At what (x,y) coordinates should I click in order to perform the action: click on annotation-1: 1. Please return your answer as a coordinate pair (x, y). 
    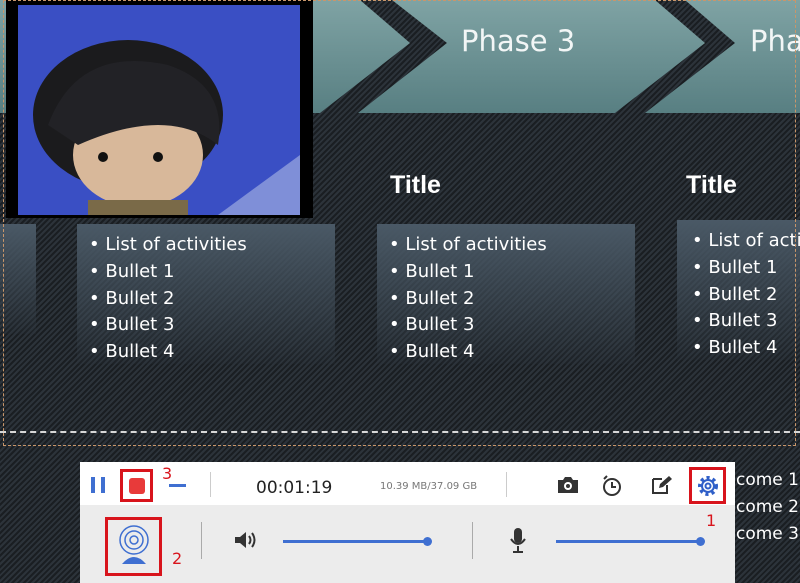
    Looking at the image, I should click on (711, 520).